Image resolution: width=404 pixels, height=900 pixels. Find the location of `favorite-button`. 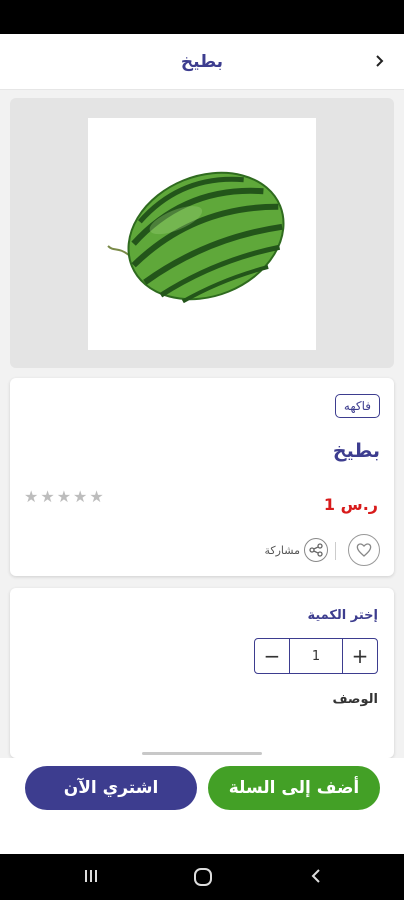

favorite-button is located at coordinates (364, 550).